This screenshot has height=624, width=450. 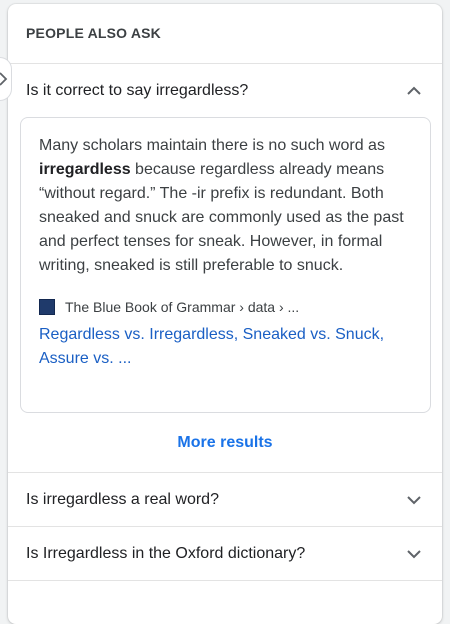 What do you see at coordinates (225, 500) in the screenshot?
I see `question-row-2: Is irregardless a real word?` at bounding box center [225, 500].